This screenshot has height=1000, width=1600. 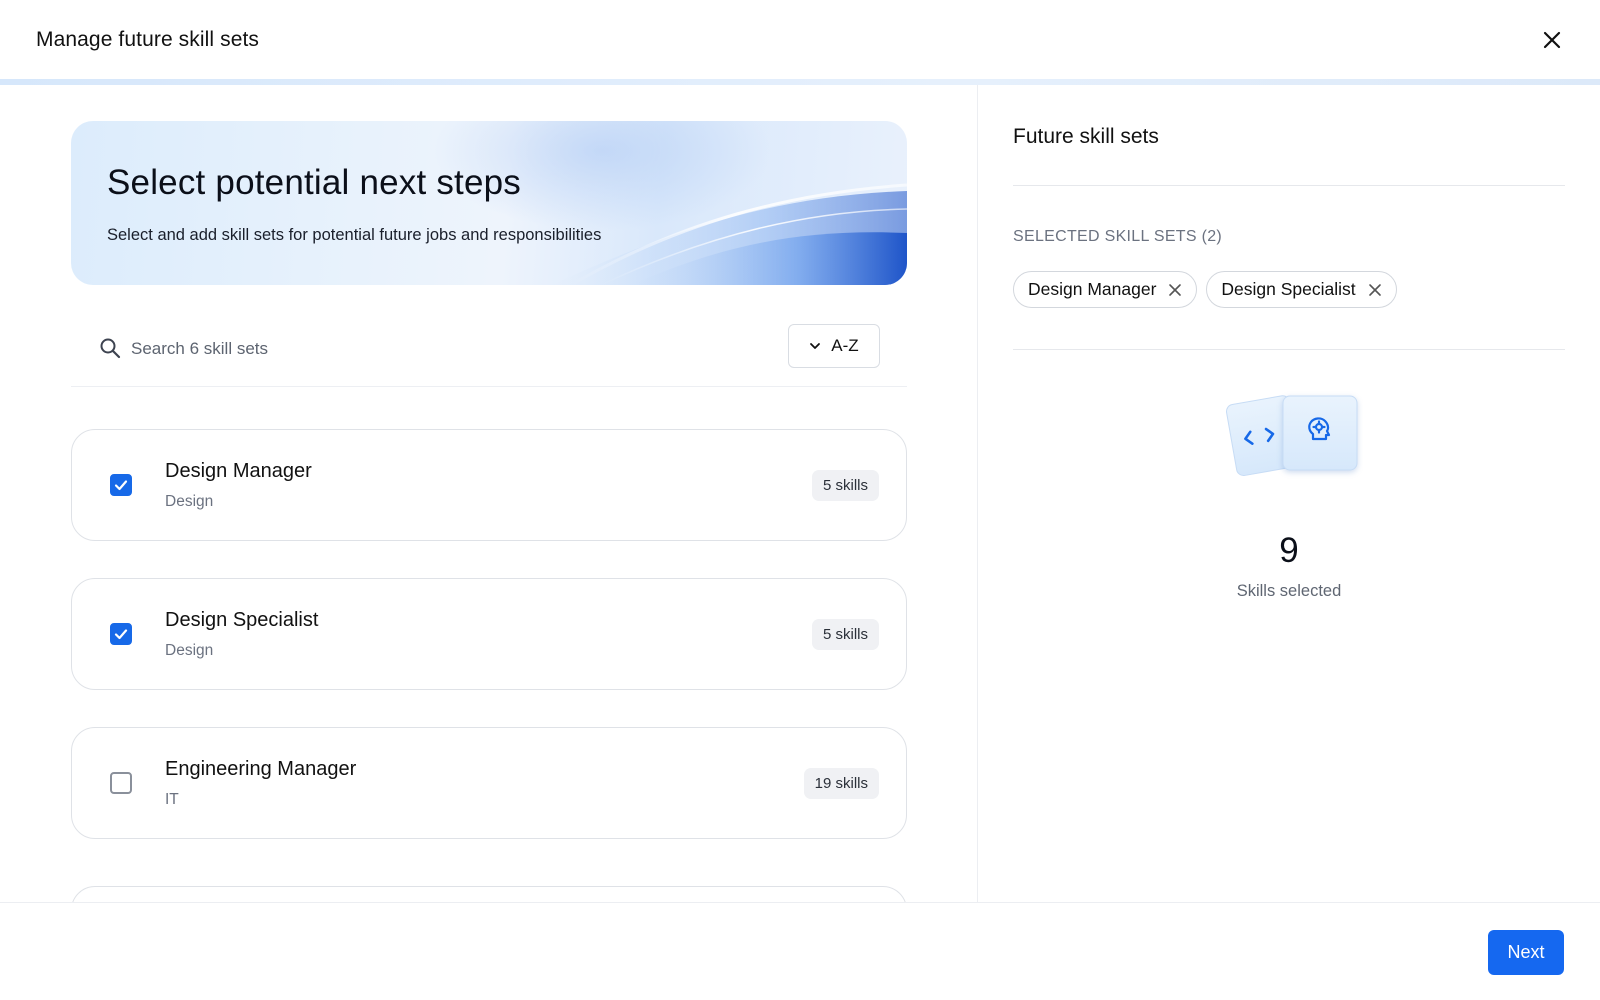 What do you see at coordinates (800, 951) in the screenshot?
I see `modal-footer: Next` at bounding box center [800, 951].